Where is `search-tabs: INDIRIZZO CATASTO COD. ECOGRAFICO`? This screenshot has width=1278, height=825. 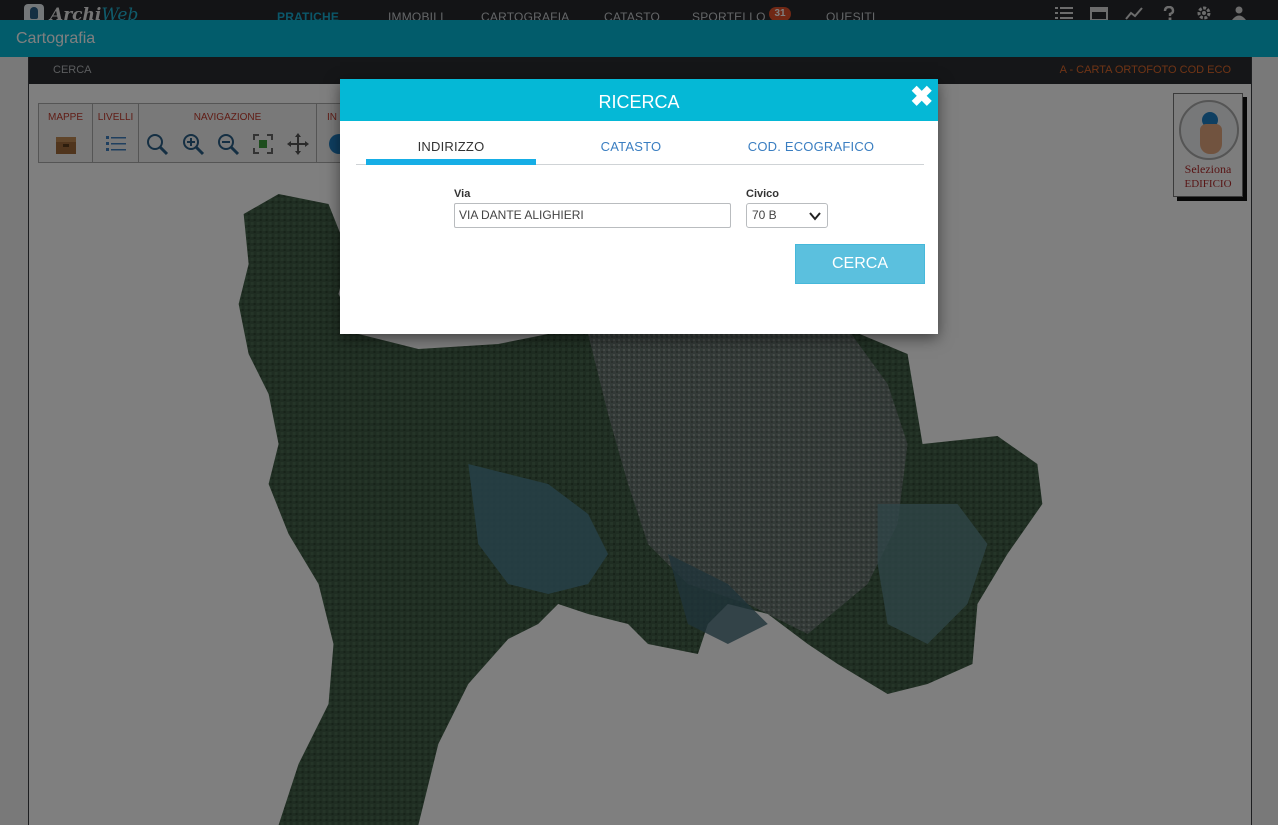
search-tabs: INDIRIZZO CATASTO COD. ECOGRAFICO is located at coordinates (640, 150).